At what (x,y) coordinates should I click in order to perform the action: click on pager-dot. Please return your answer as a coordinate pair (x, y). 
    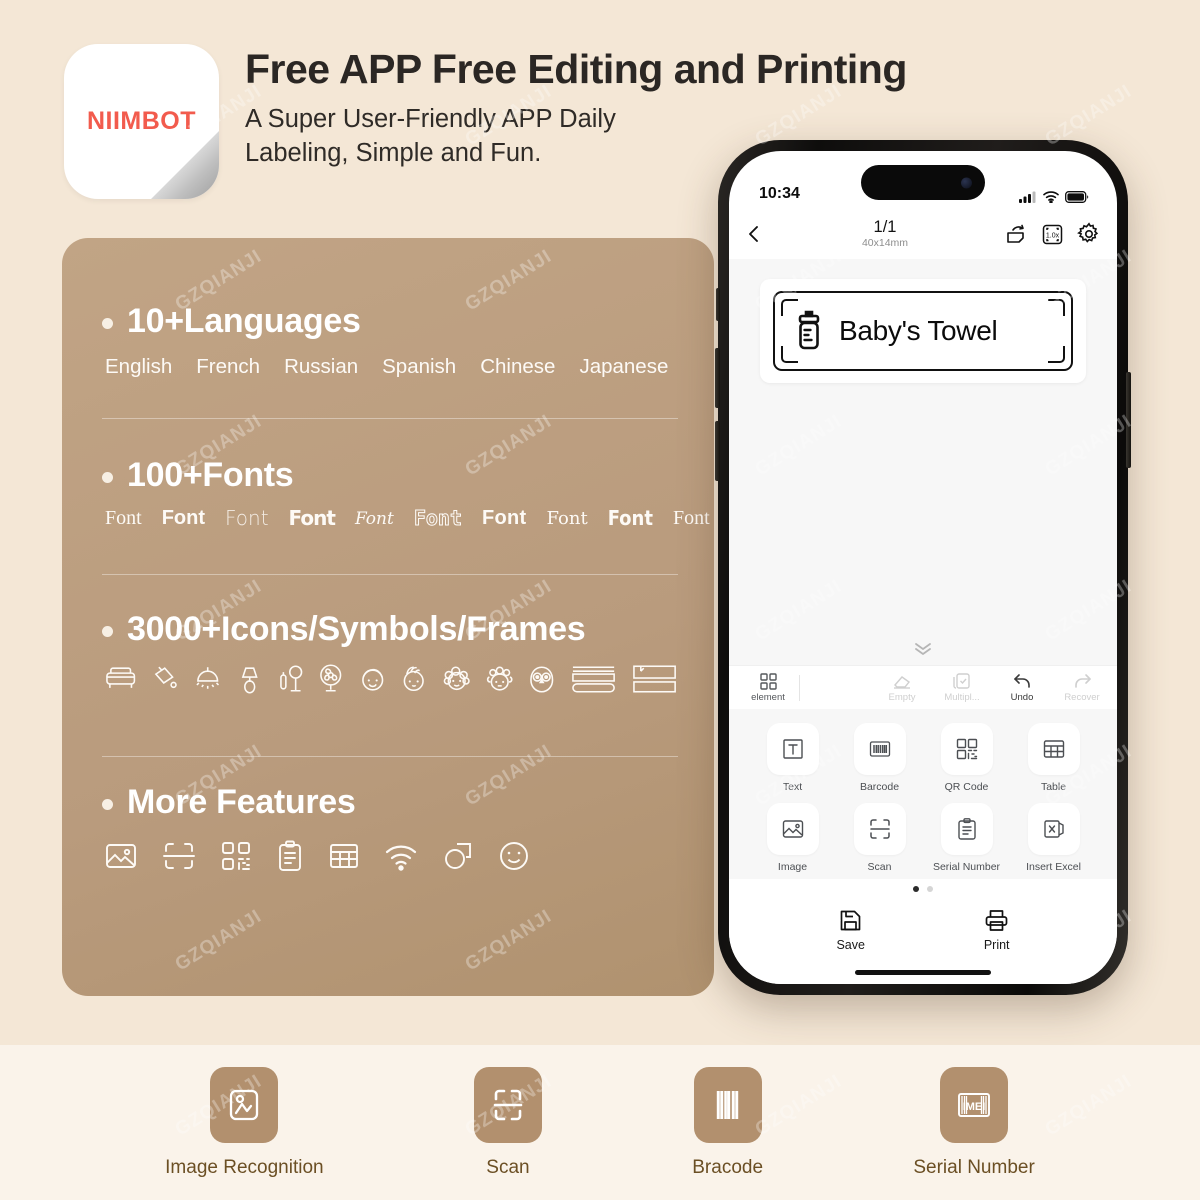
    Looking at the image, I should click on (930, 889).